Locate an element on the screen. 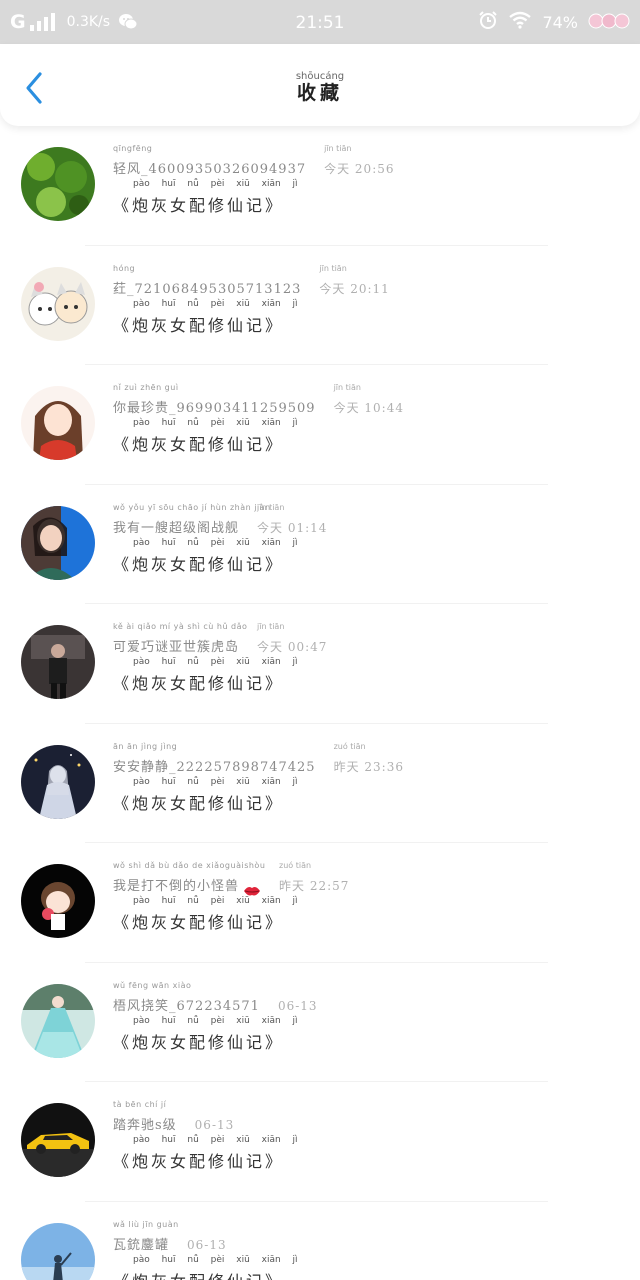 The image size is (640, 1280). user-name-pinyin: hóng is located at coordinates (124, 268).